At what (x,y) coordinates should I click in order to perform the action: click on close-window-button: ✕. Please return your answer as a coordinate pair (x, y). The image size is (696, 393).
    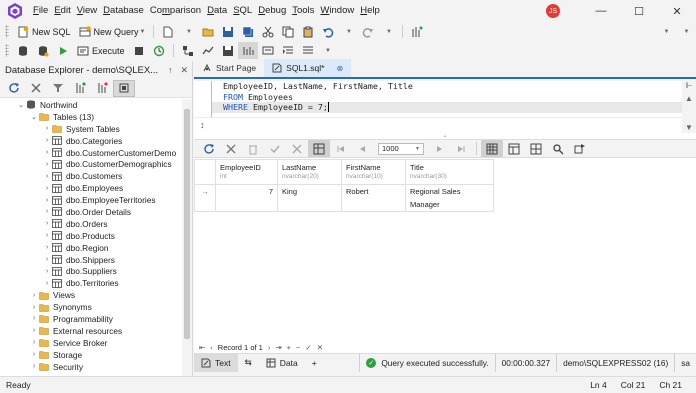
    Looking at the image, I should click on (677, 11).